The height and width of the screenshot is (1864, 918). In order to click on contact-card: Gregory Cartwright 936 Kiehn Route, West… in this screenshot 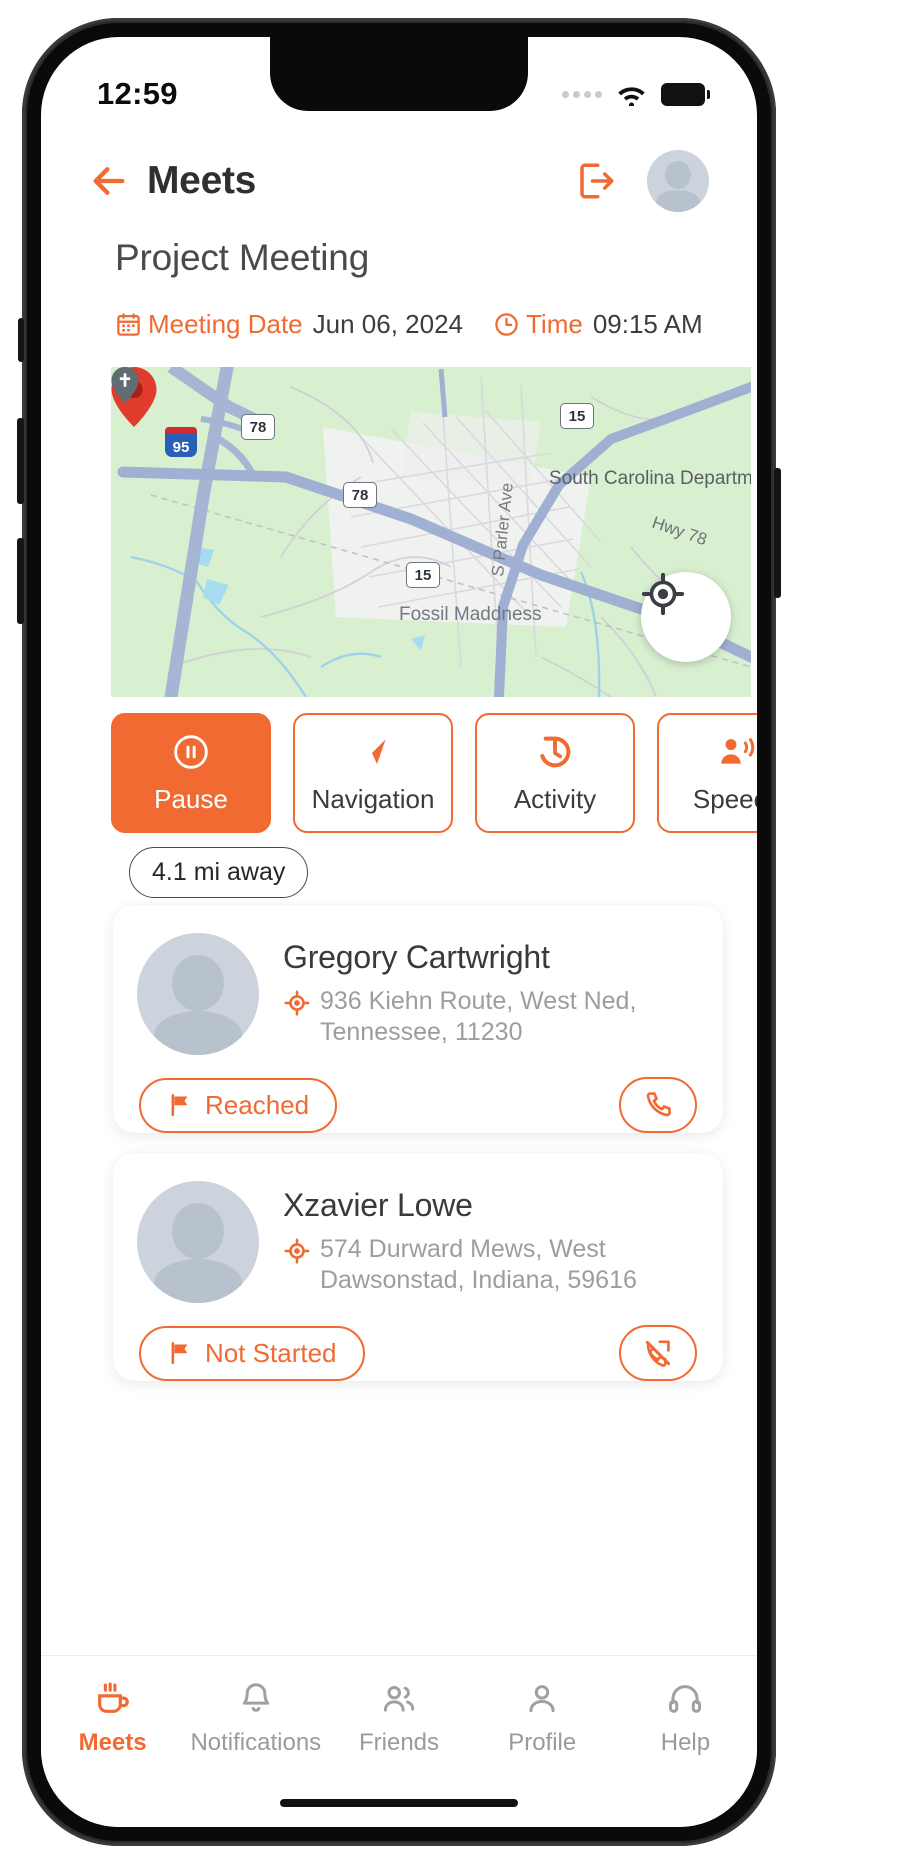, I will do `click(418, 1019)`.